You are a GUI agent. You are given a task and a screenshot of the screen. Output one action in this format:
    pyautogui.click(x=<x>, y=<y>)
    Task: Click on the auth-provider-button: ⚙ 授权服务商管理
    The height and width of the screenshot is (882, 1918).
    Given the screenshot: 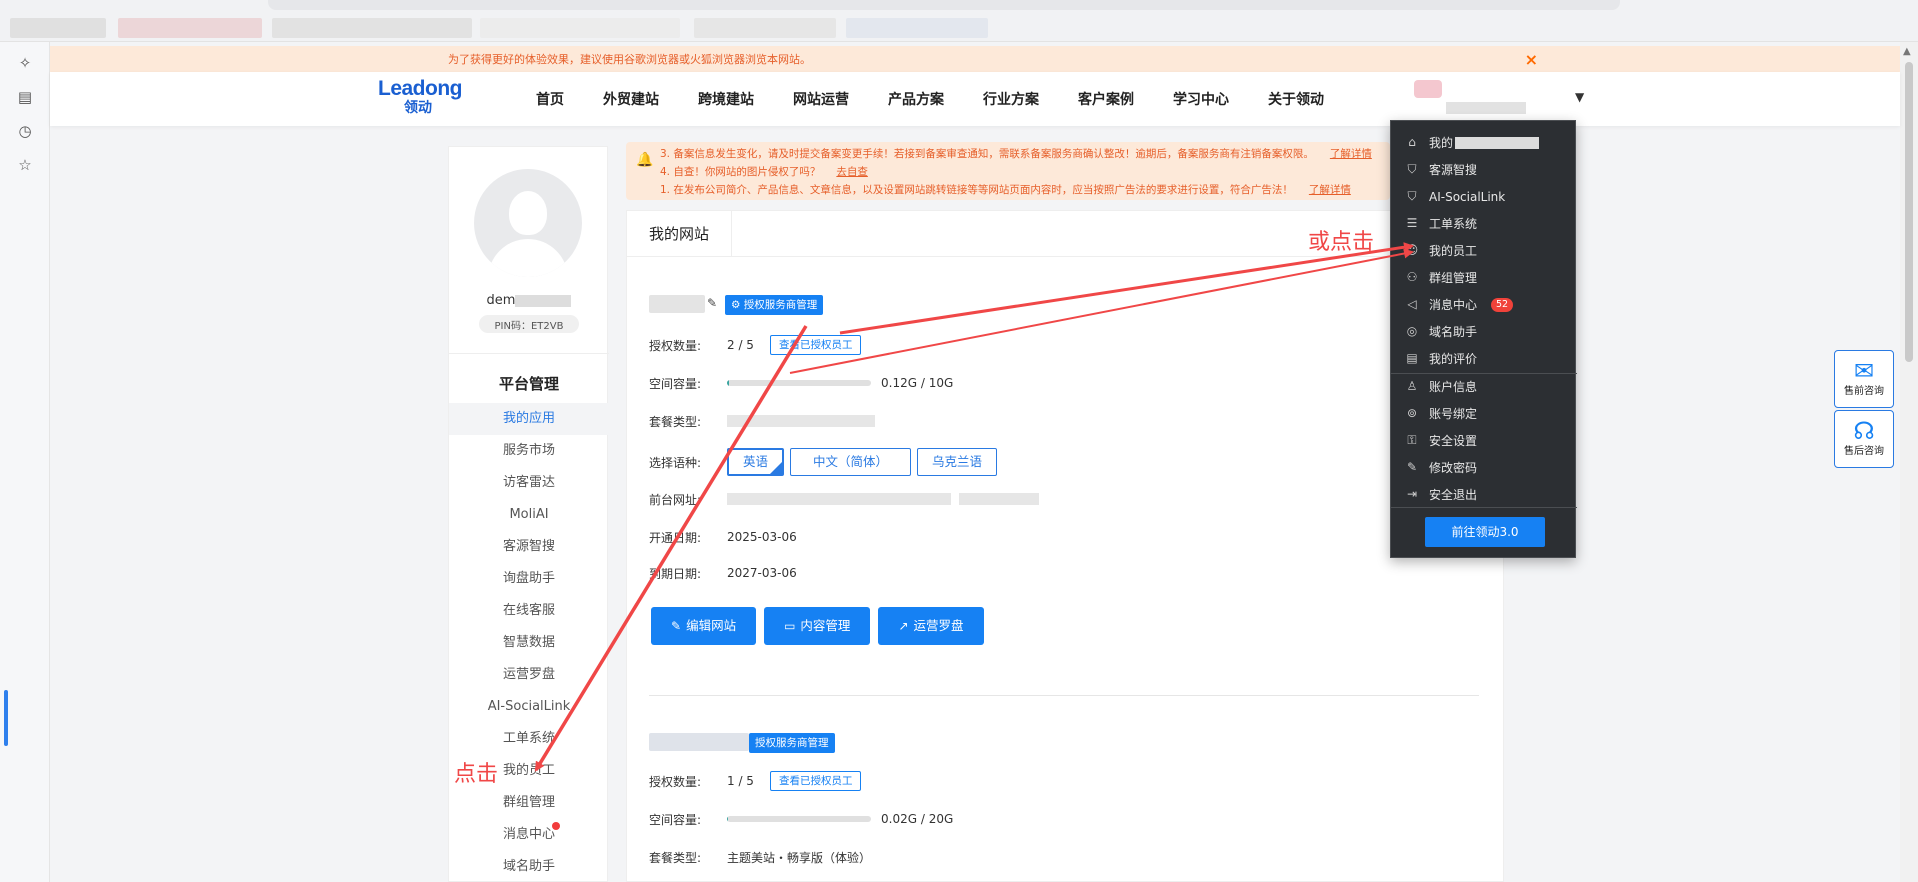 What is the action you would take?
    pyautogui.click(x=774, y=305)
    